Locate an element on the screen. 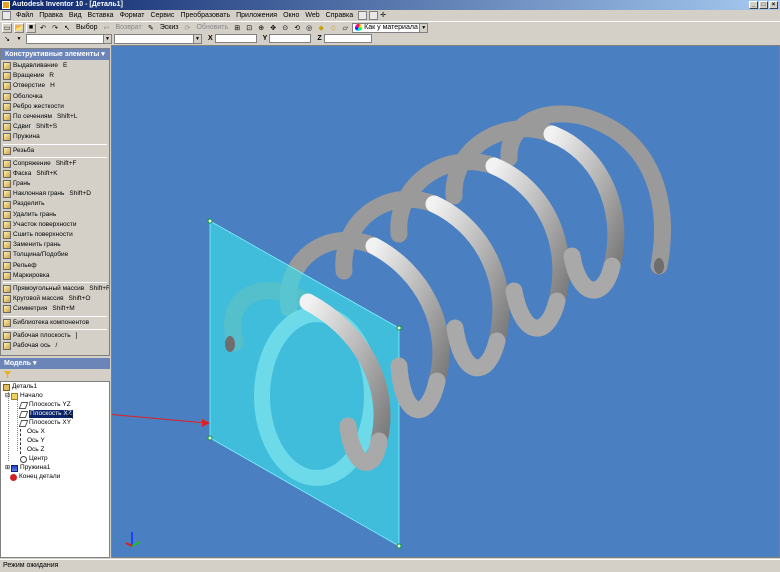 The width and height of the screenshot is (780, 572). feature-split: Разделить is located at coordinates (55, 204).